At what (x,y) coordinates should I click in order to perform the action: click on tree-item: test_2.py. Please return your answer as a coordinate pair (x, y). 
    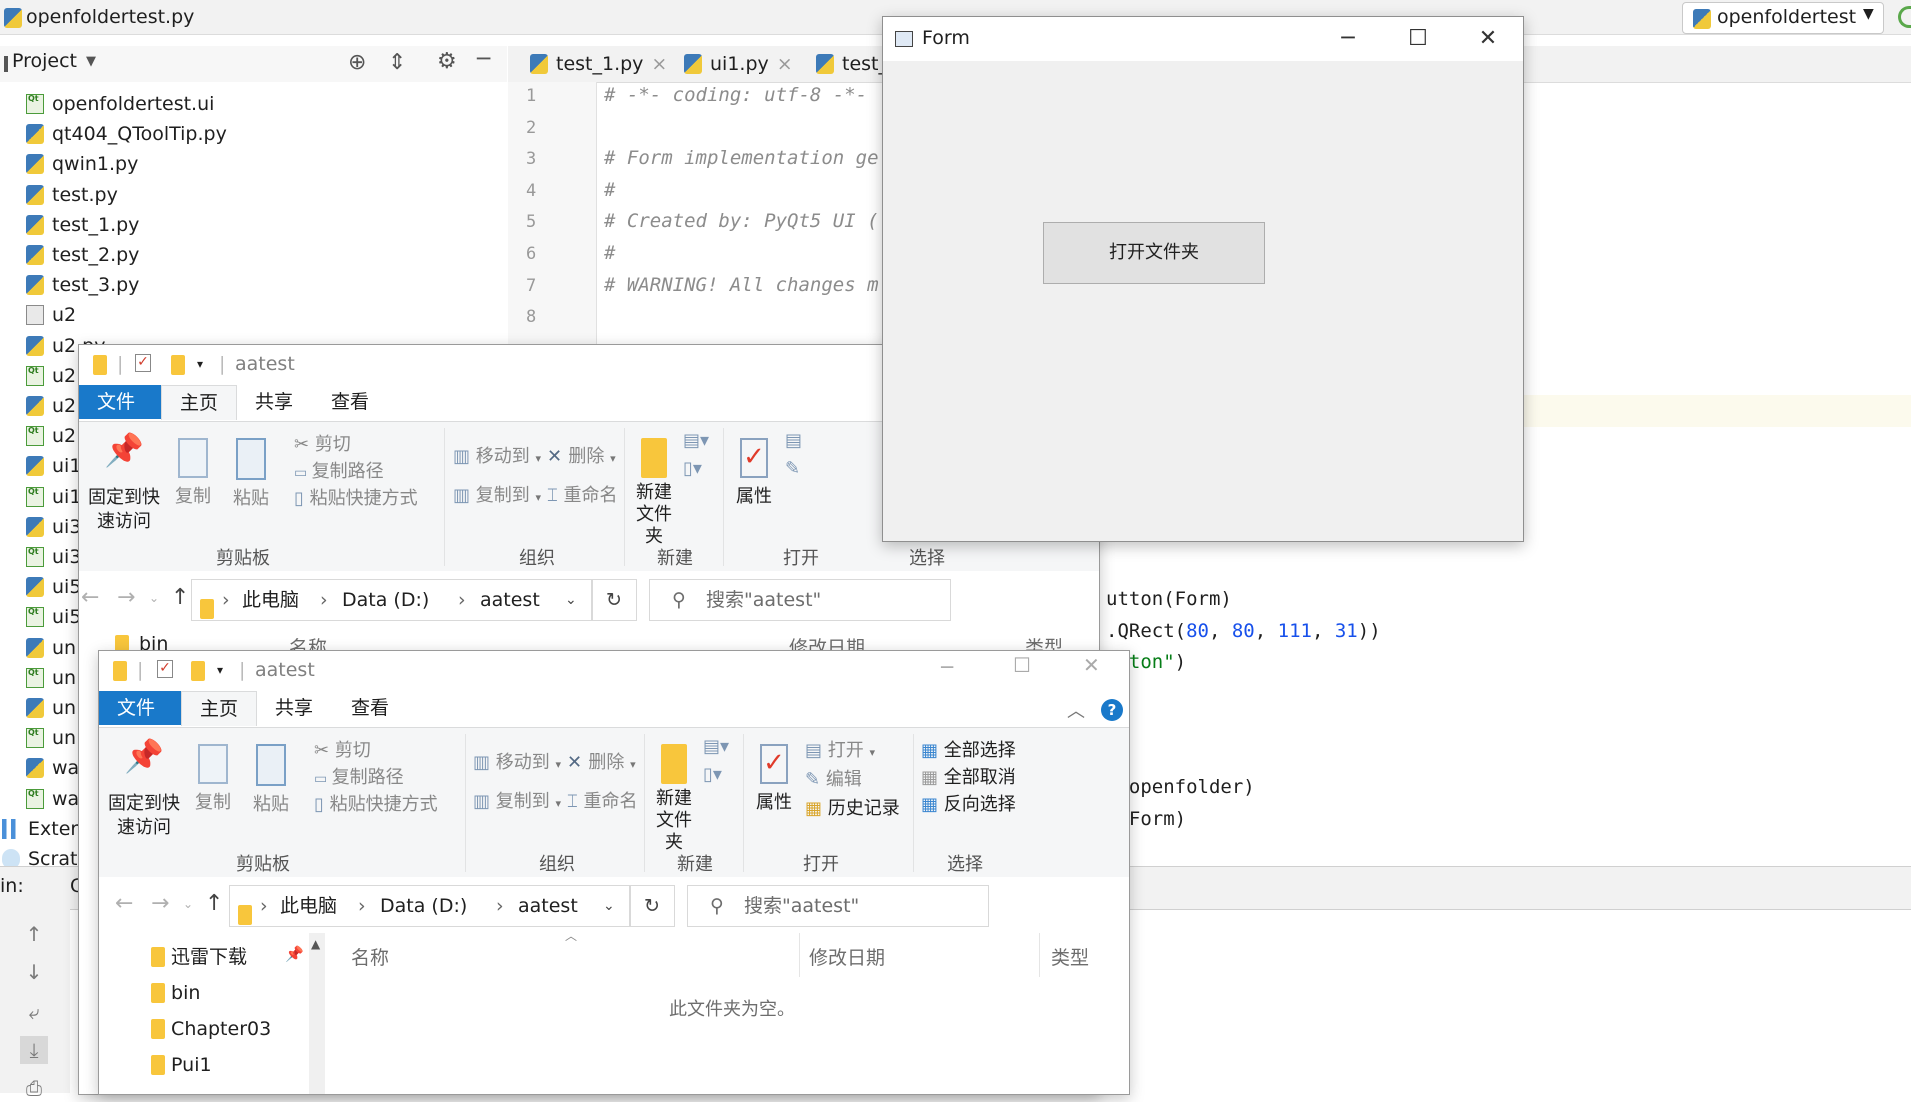
    Looking at the image, I should click on (82, 255).